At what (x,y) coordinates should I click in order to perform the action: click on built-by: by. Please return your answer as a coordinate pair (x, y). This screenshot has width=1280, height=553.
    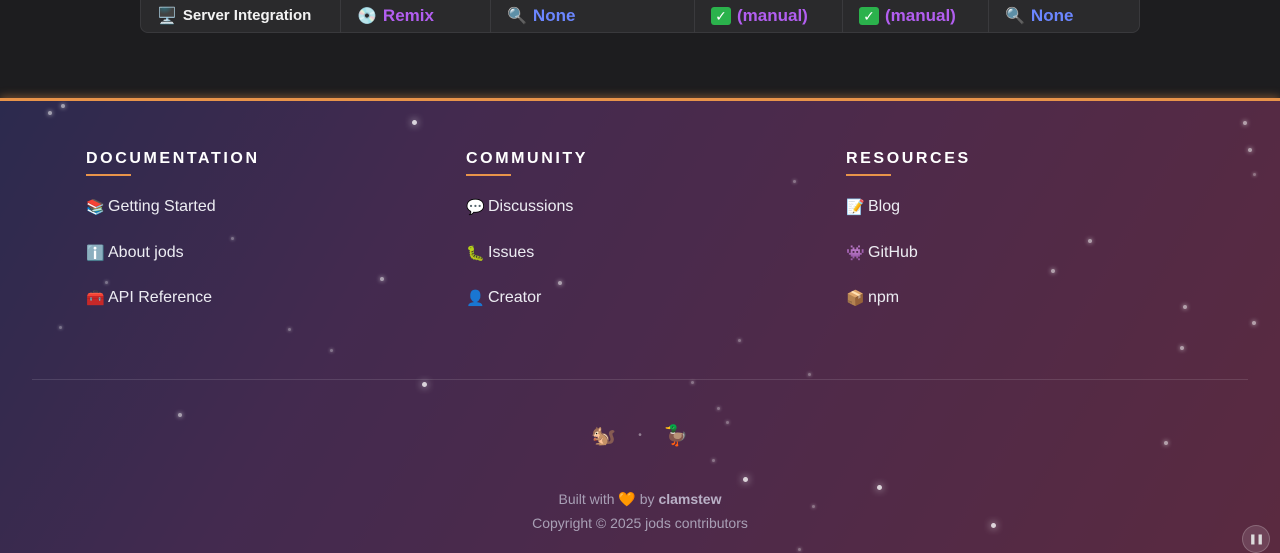
    Looking at the image, I should click on (647, 499).